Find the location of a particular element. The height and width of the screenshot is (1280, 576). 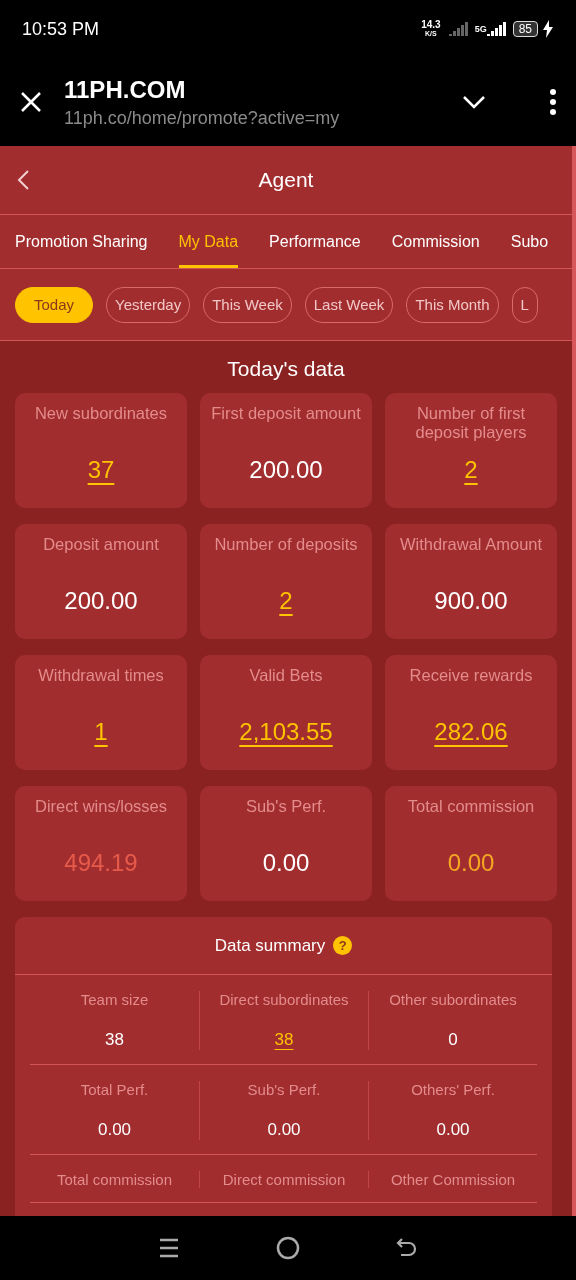

stat-value: 900.00 is located at coordinates (471, 601).